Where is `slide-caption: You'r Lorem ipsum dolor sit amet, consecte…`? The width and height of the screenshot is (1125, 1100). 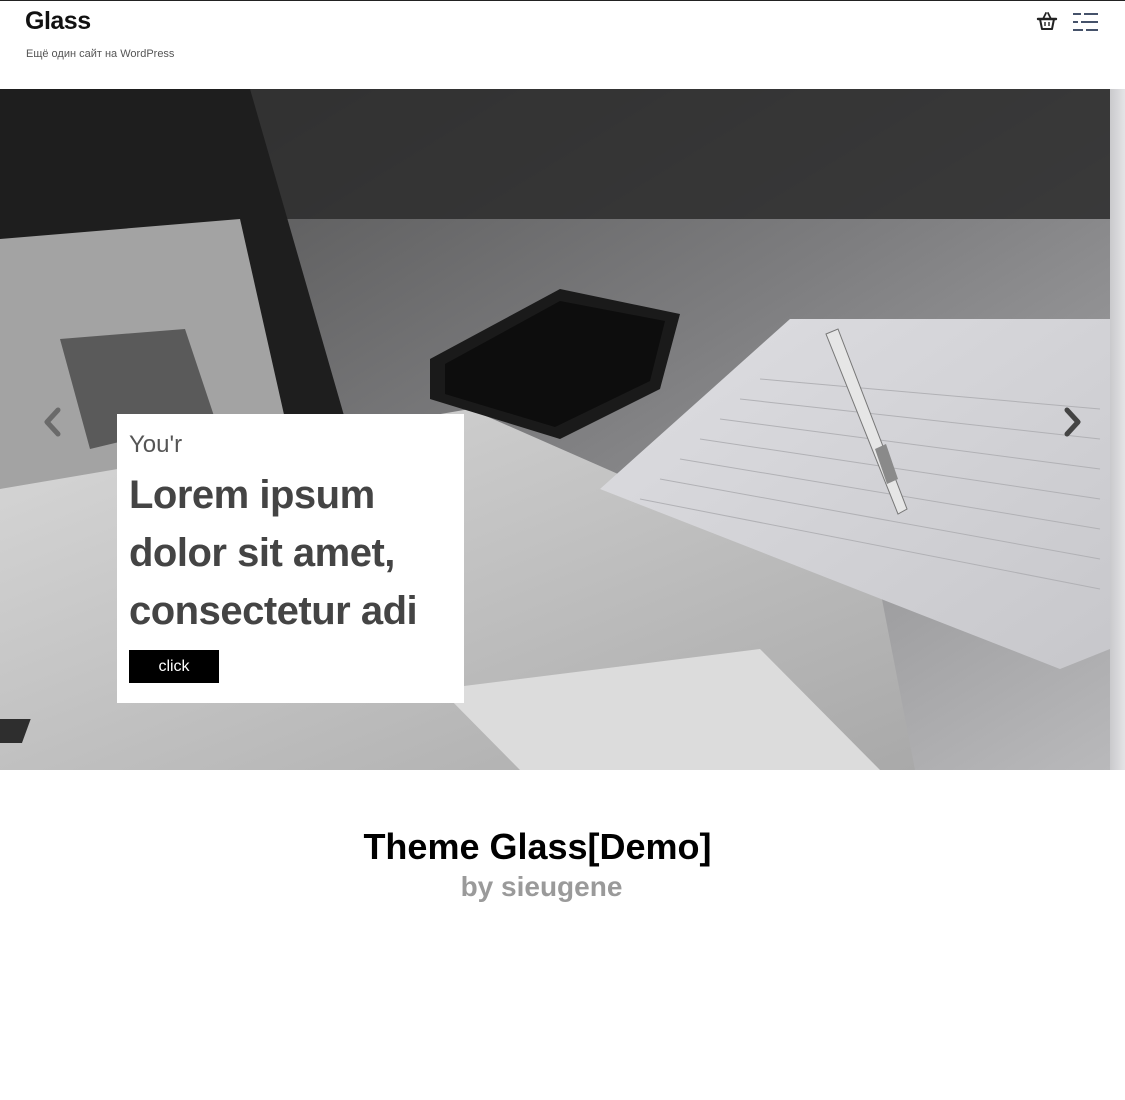 slide-caption: You'r Lorem ipsum dolor sit amet, consecte… is located at coordinates (290, 558).